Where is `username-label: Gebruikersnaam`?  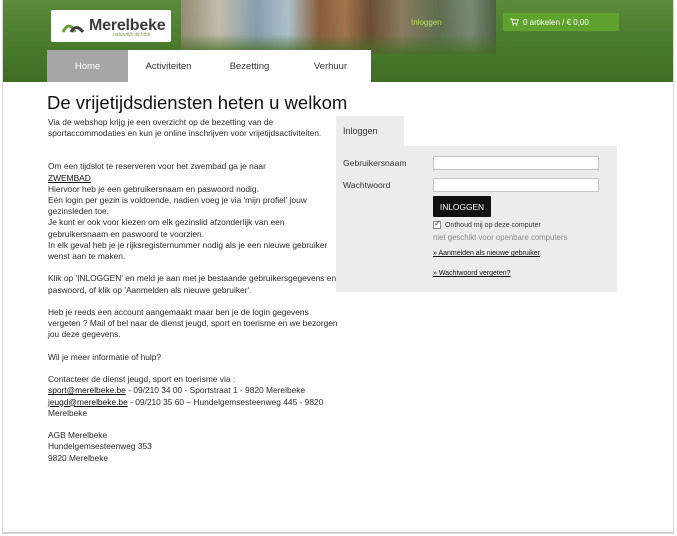 username-label: Gebruikersnaam is located at coordinates (375, 163).